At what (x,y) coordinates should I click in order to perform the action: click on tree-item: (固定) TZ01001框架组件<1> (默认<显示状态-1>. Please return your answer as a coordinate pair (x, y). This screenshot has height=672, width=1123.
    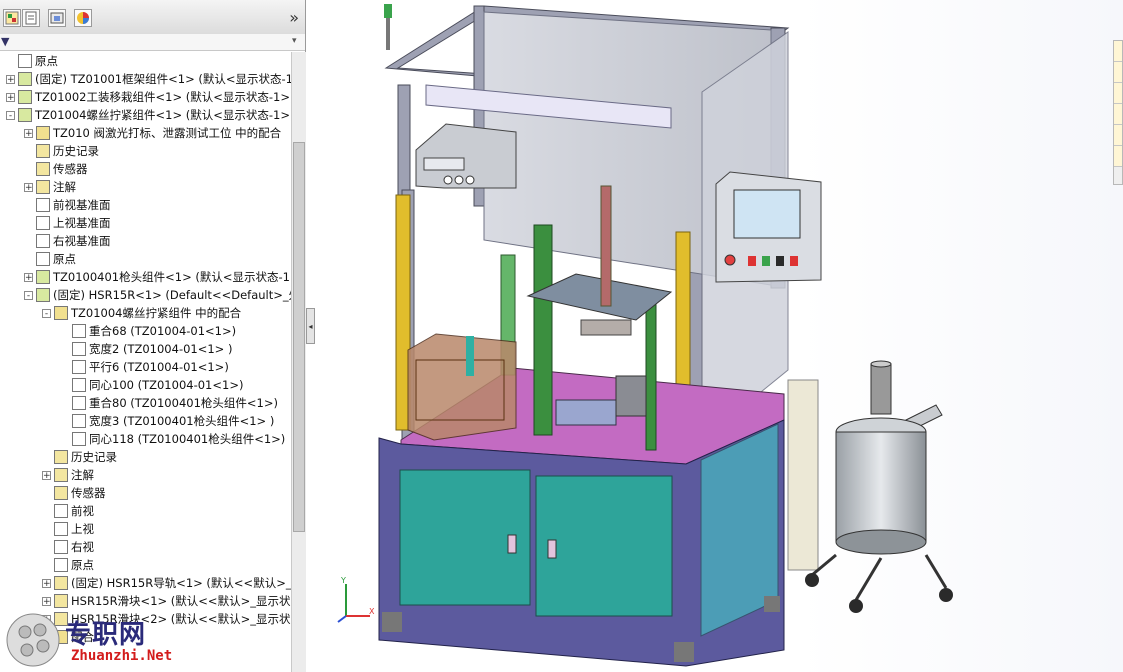
    Looking at the image, I should click on (154, 79).